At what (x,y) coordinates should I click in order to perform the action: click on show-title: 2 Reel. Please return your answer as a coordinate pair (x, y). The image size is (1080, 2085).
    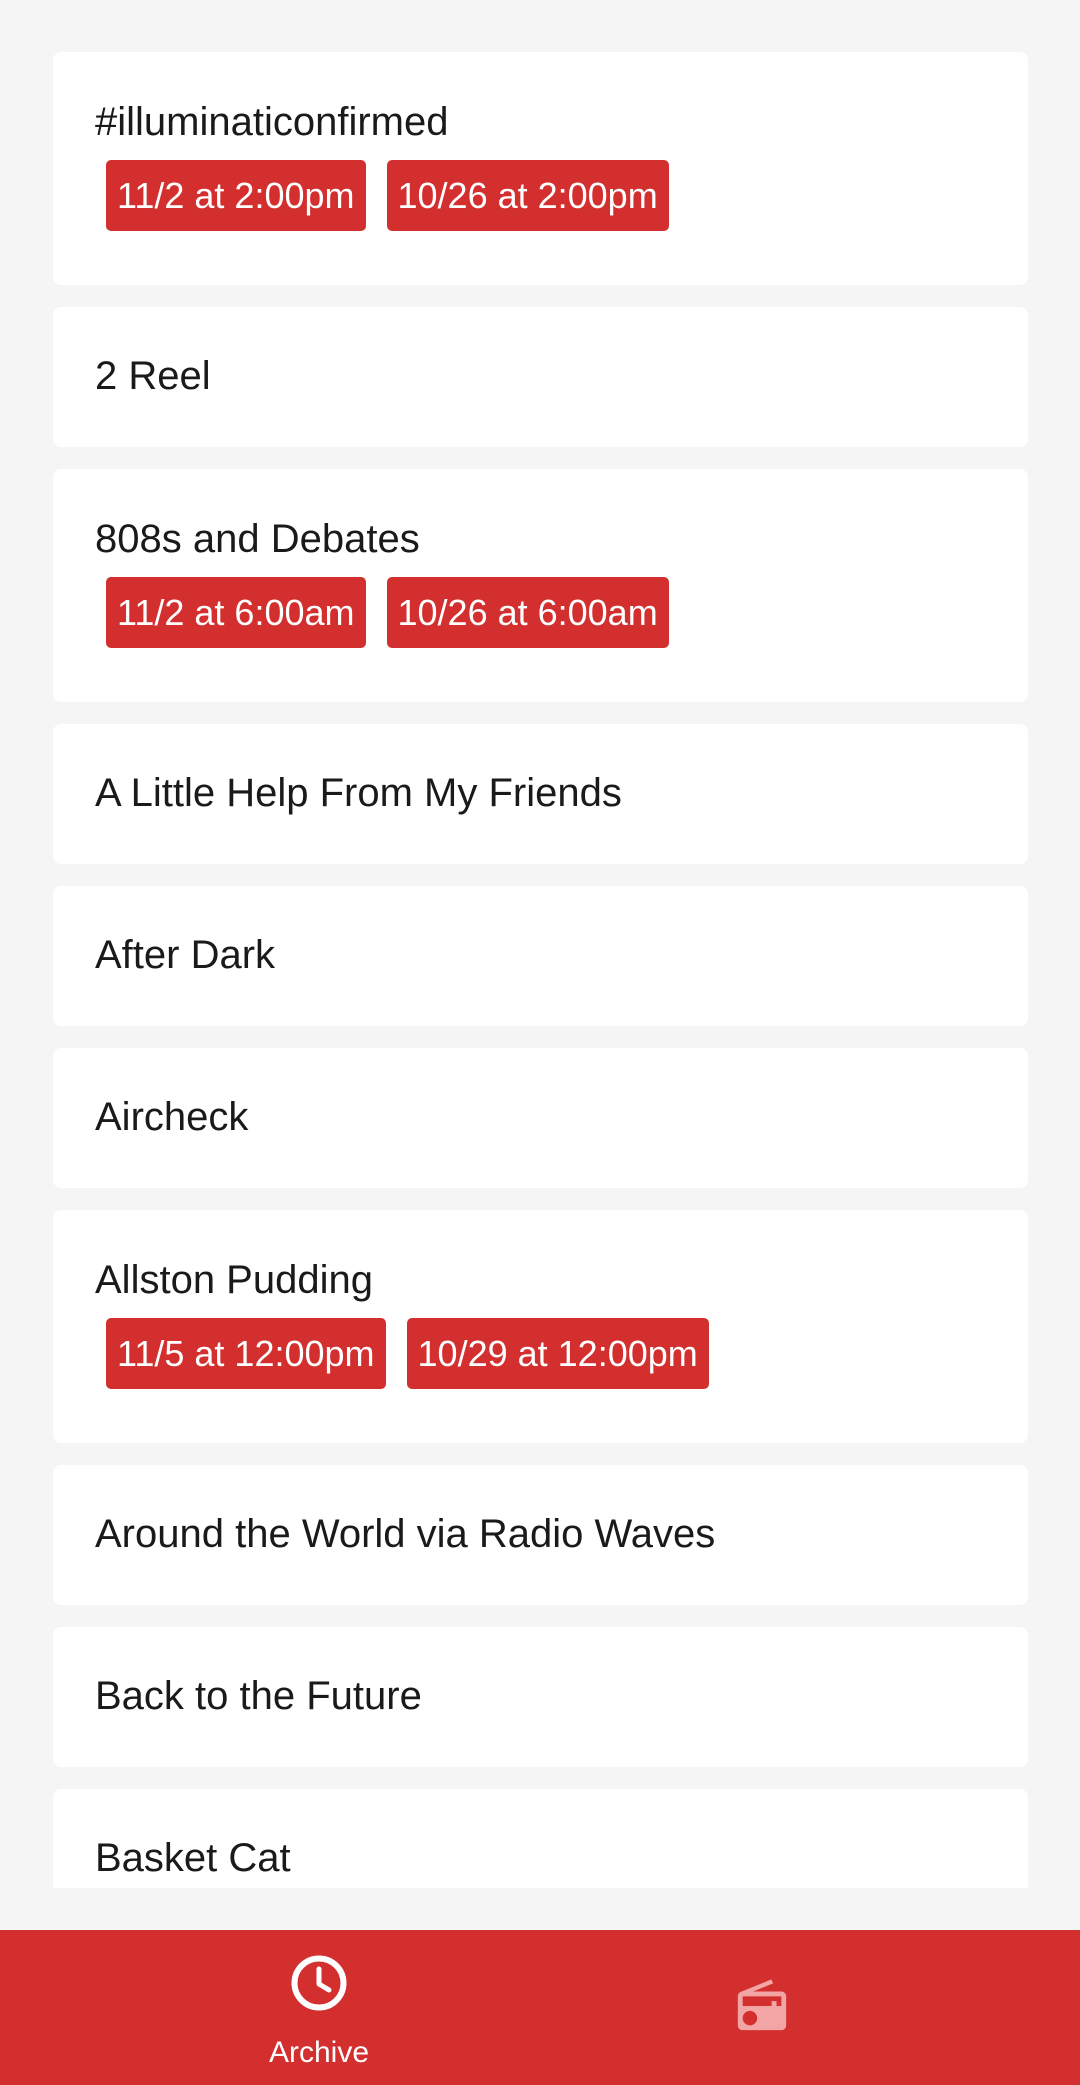
    Looking at the image, I should click on (153, 376).